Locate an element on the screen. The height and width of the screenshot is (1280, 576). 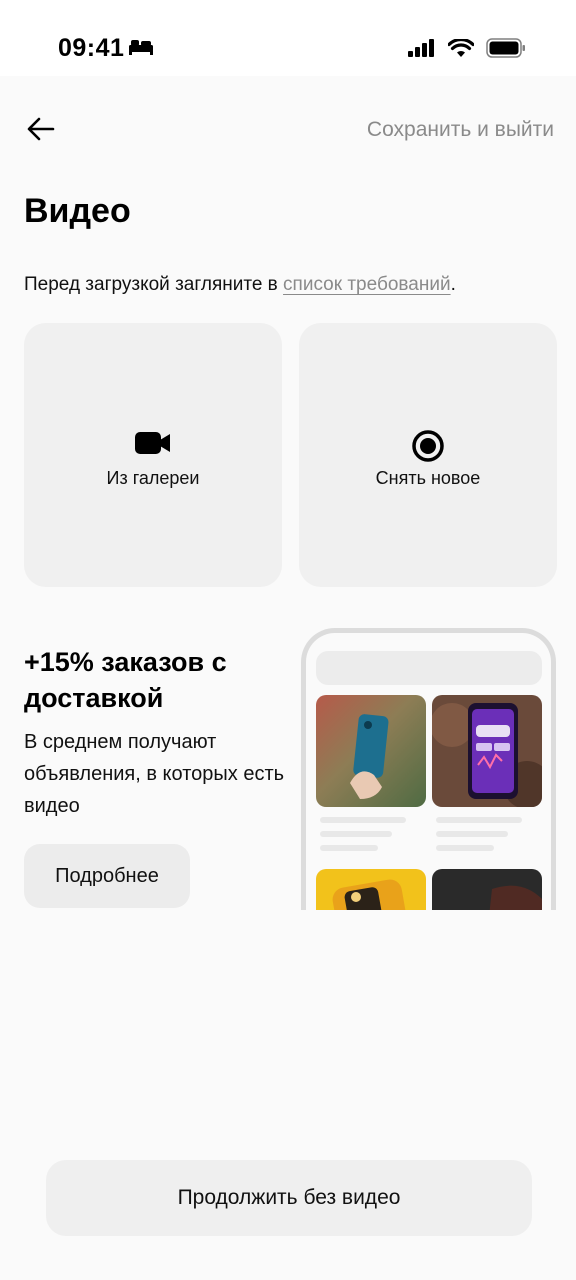
status-bar: 09:41 is located at coordinates (288, 38).